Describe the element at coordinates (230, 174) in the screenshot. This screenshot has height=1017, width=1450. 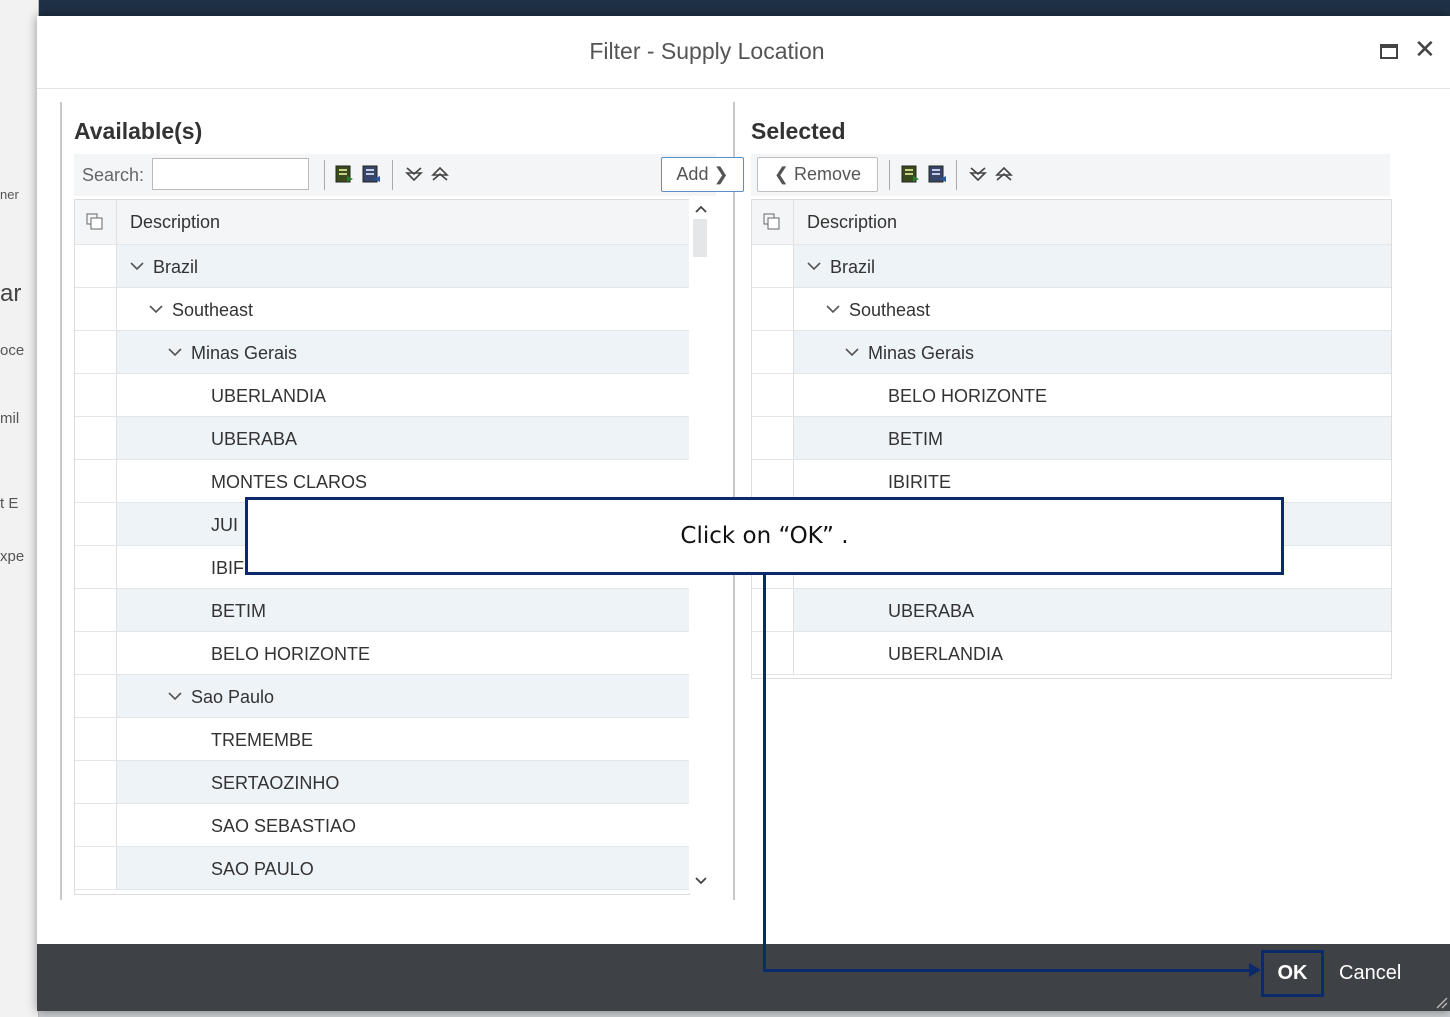
I see `search-input` at that location.